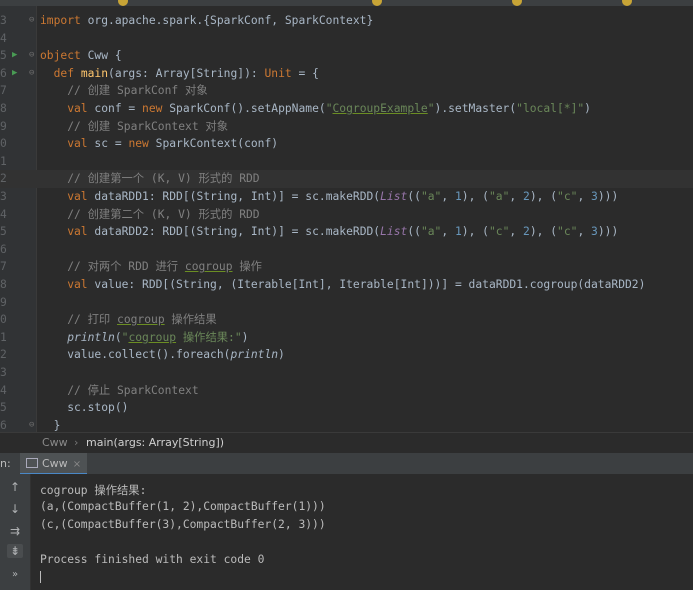 This screenshot has width=693, height=590. I want to click on code-token: }, so click(50, 425).